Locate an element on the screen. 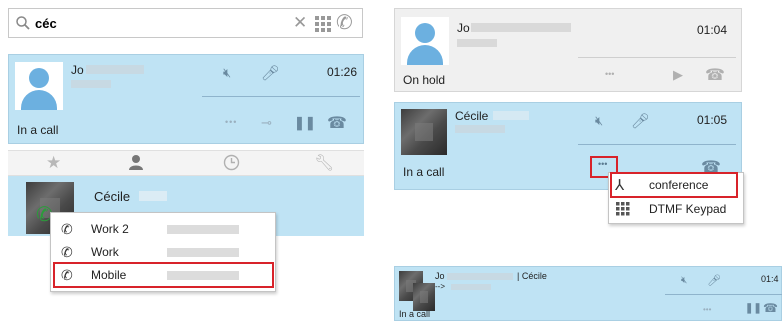  clear-search-icon: ✕ is located at coordinates (300, 23).